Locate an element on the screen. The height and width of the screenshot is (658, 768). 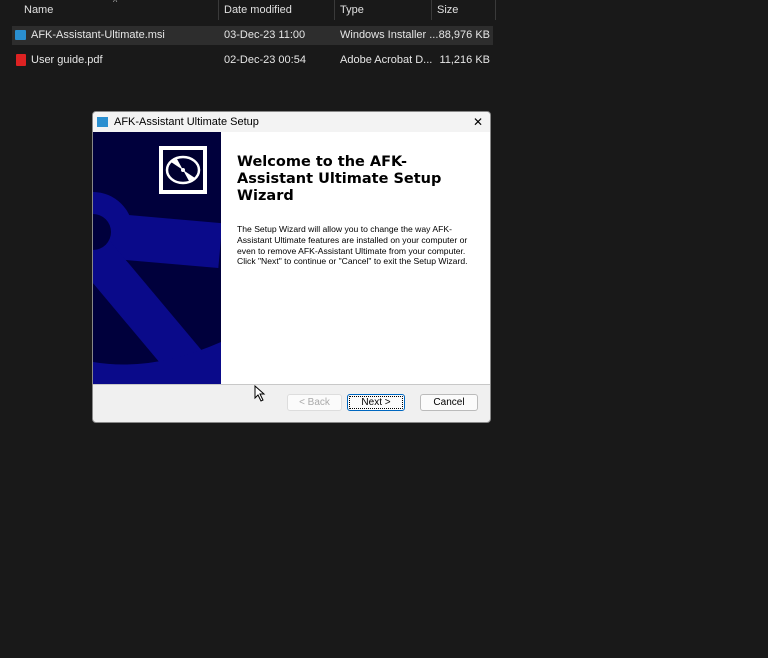
next-button: Next > is located at coordinates (376, 402).